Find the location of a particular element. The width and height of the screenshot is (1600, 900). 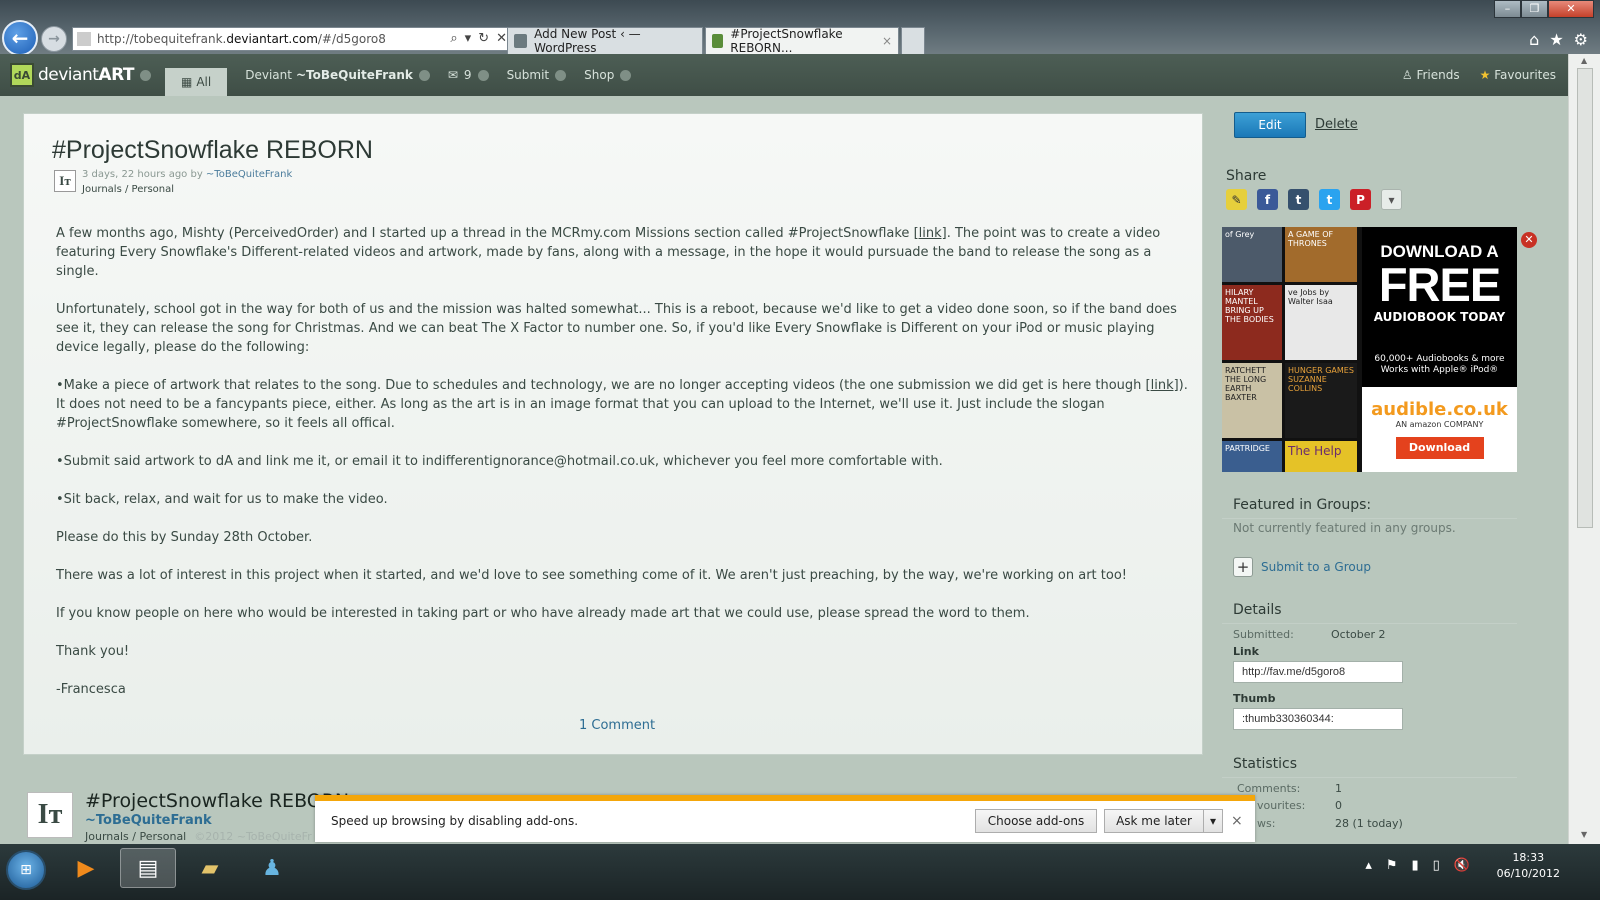

ad-cover: The Help is located at coordinates (1321, 456).